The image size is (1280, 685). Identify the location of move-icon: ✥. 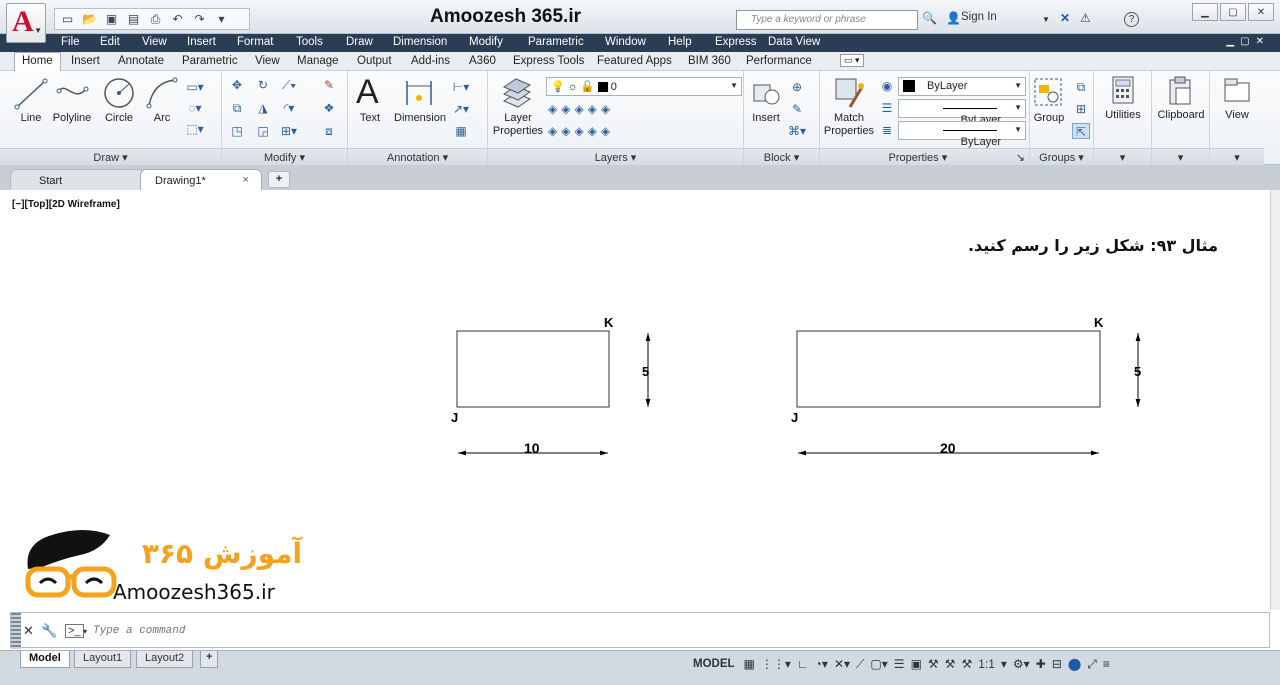
(237, 85).